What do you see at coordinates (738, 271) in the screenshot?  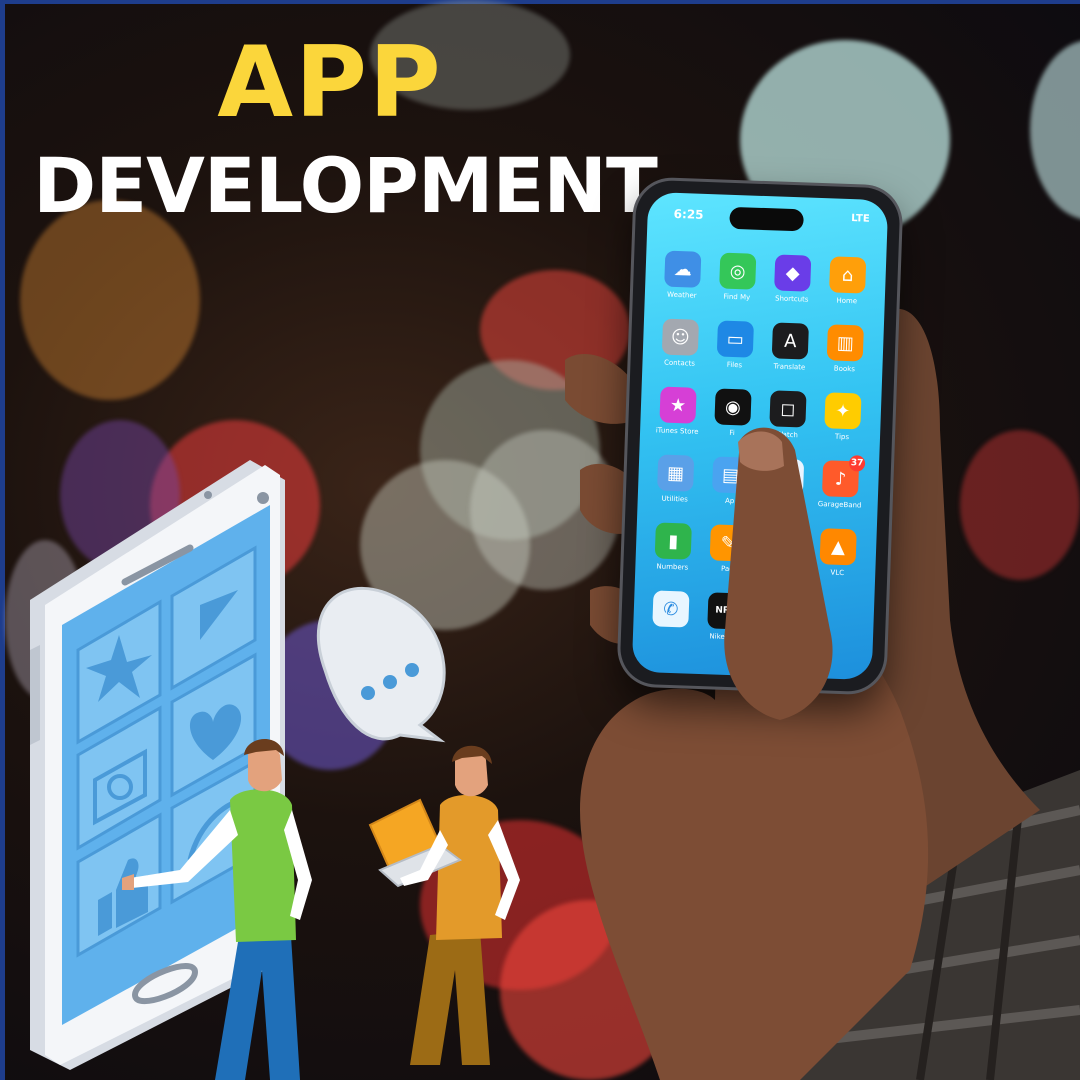 I see `find-my-icon: ◎` at bounding box center [738, 271].